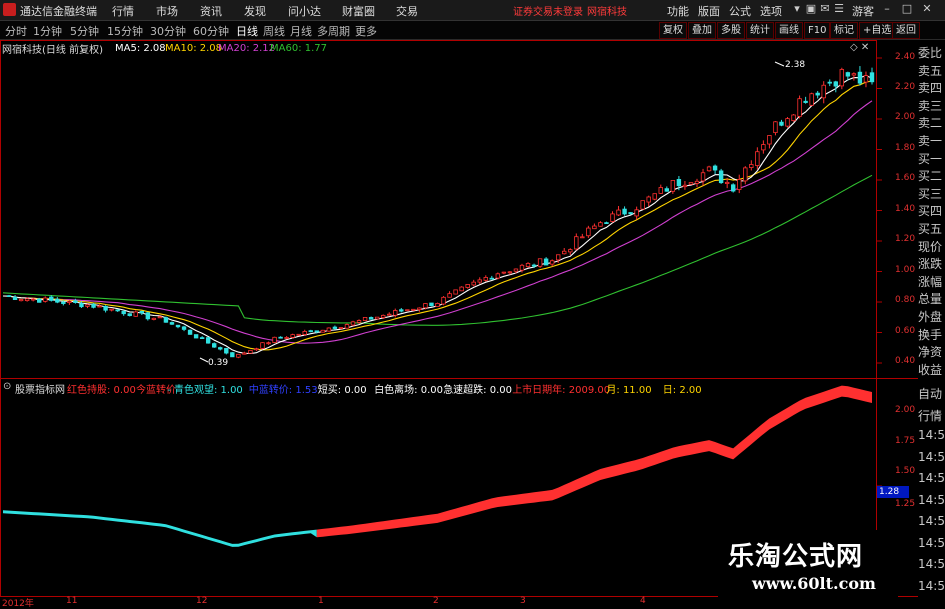 The image size is (945, 609). I want to click on indicator-legend-item: 日: 2.00, so click(682, 390).